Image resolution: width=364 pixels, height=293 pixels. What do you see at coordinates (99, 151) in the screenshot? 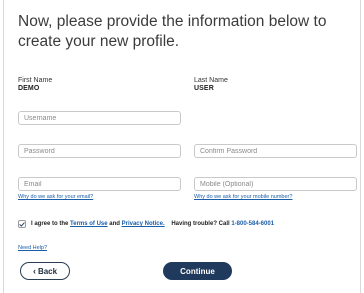
I see `password-input` at bounding box center [99, 151].